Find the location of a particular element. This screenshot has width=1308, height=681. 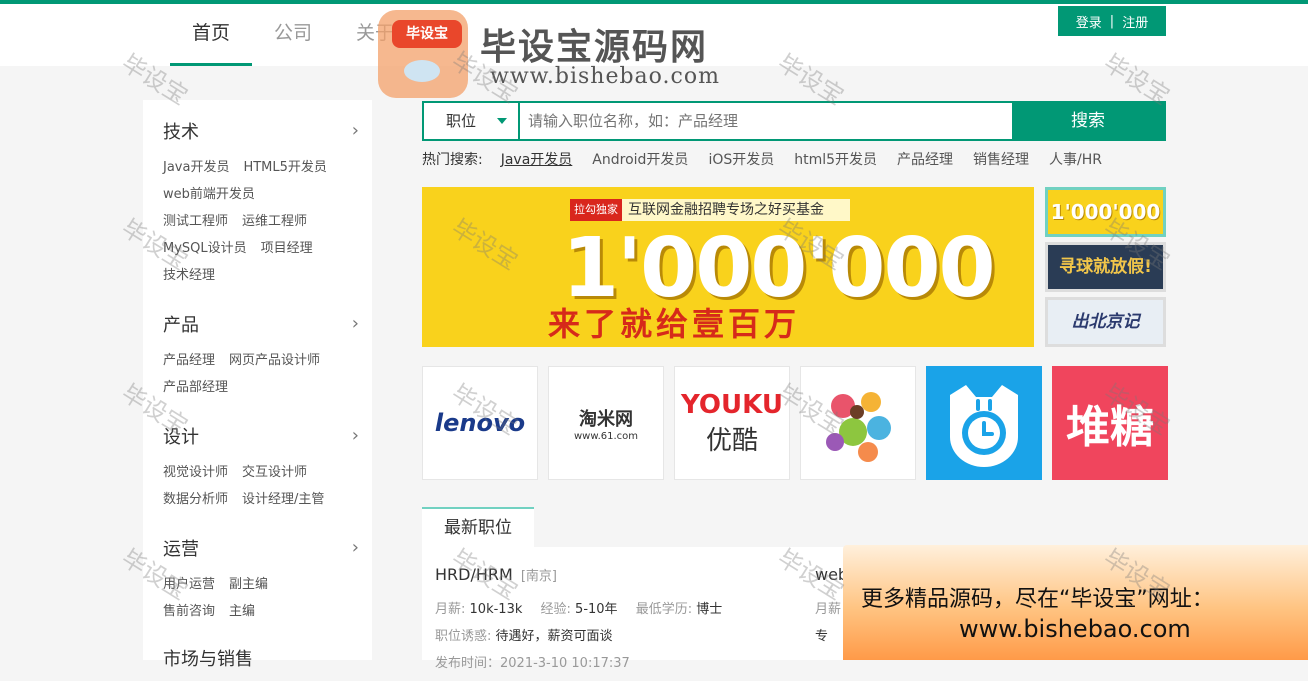

hot-search-item: Java开发员 is located at coordinates (537, 159).